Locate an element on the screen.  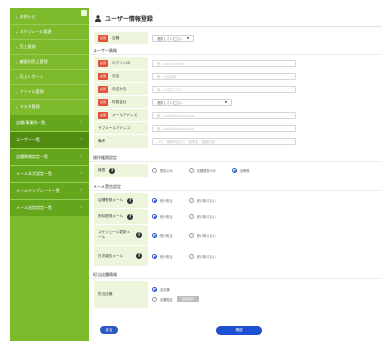
confirm-button: 確認 is located at coordinates (239, 330).